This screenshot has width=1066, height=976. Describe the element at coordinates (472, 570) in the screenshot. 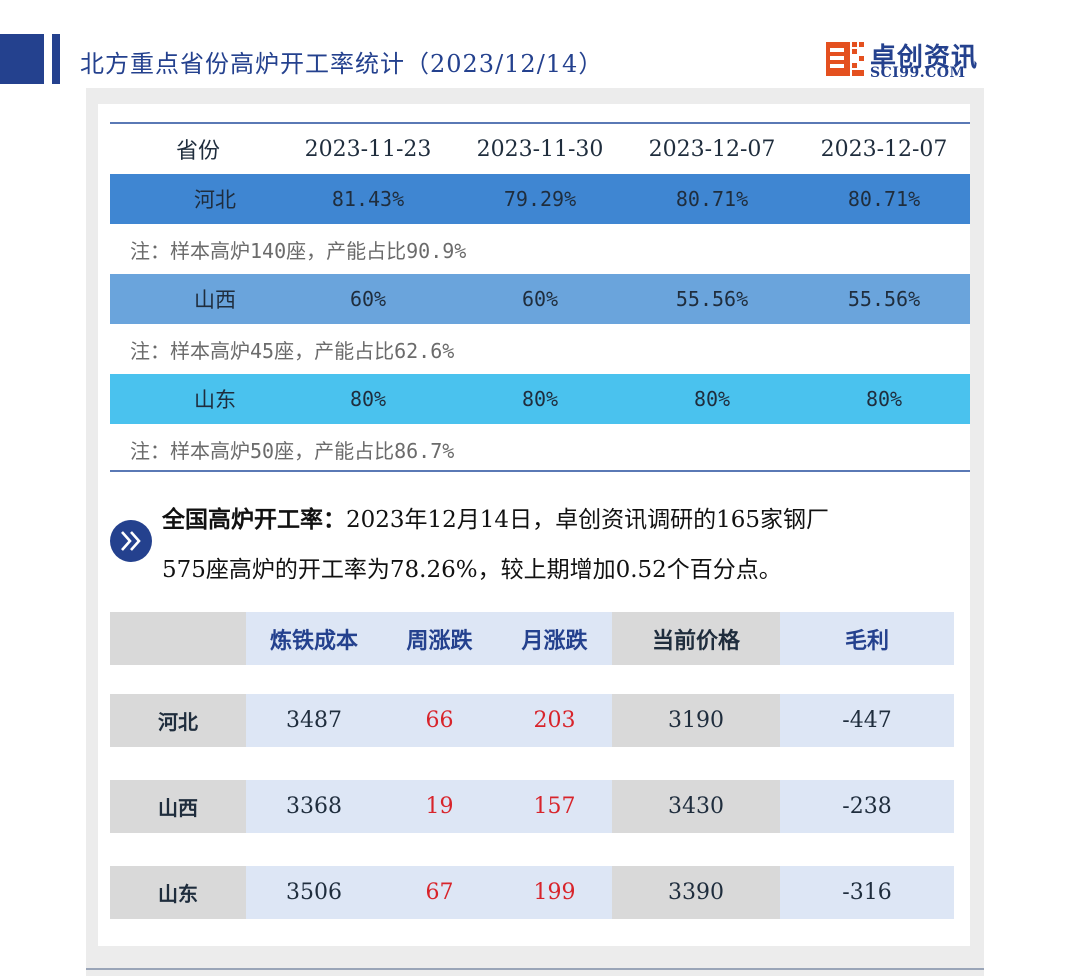

I see `summary-line-2: 575座高炉的开工率为78.26%，较上期增加0.52个百分点。` at that location.